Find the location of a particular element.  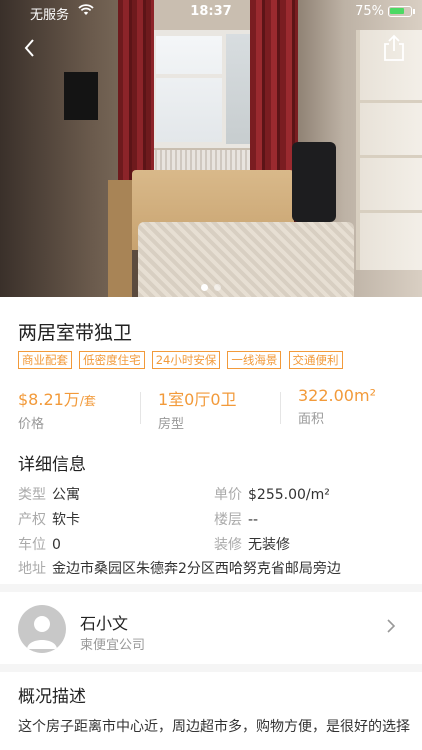

feature-tag: 一线海景 is located at coordinates (254, 360).